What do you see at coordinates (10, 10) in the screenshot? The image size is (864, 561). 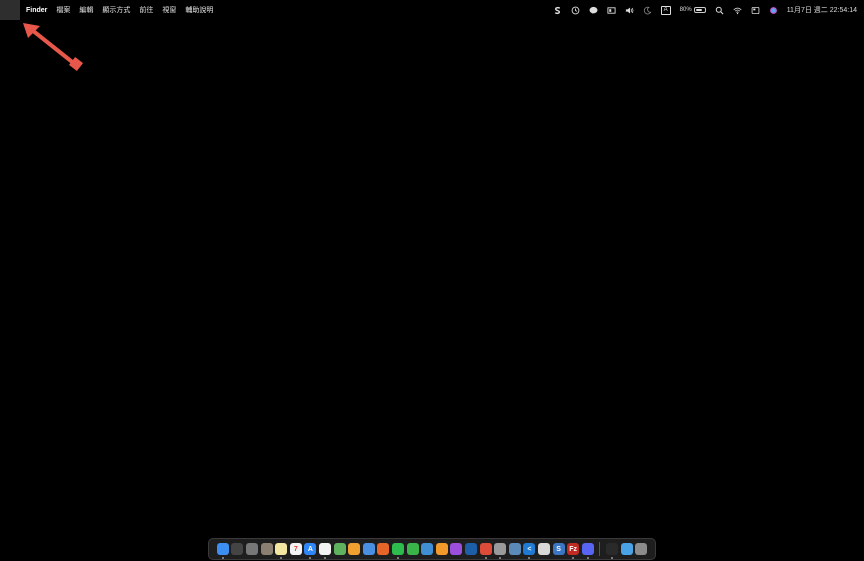 I see `apple-menu-button` at bounding box center [10, 10].